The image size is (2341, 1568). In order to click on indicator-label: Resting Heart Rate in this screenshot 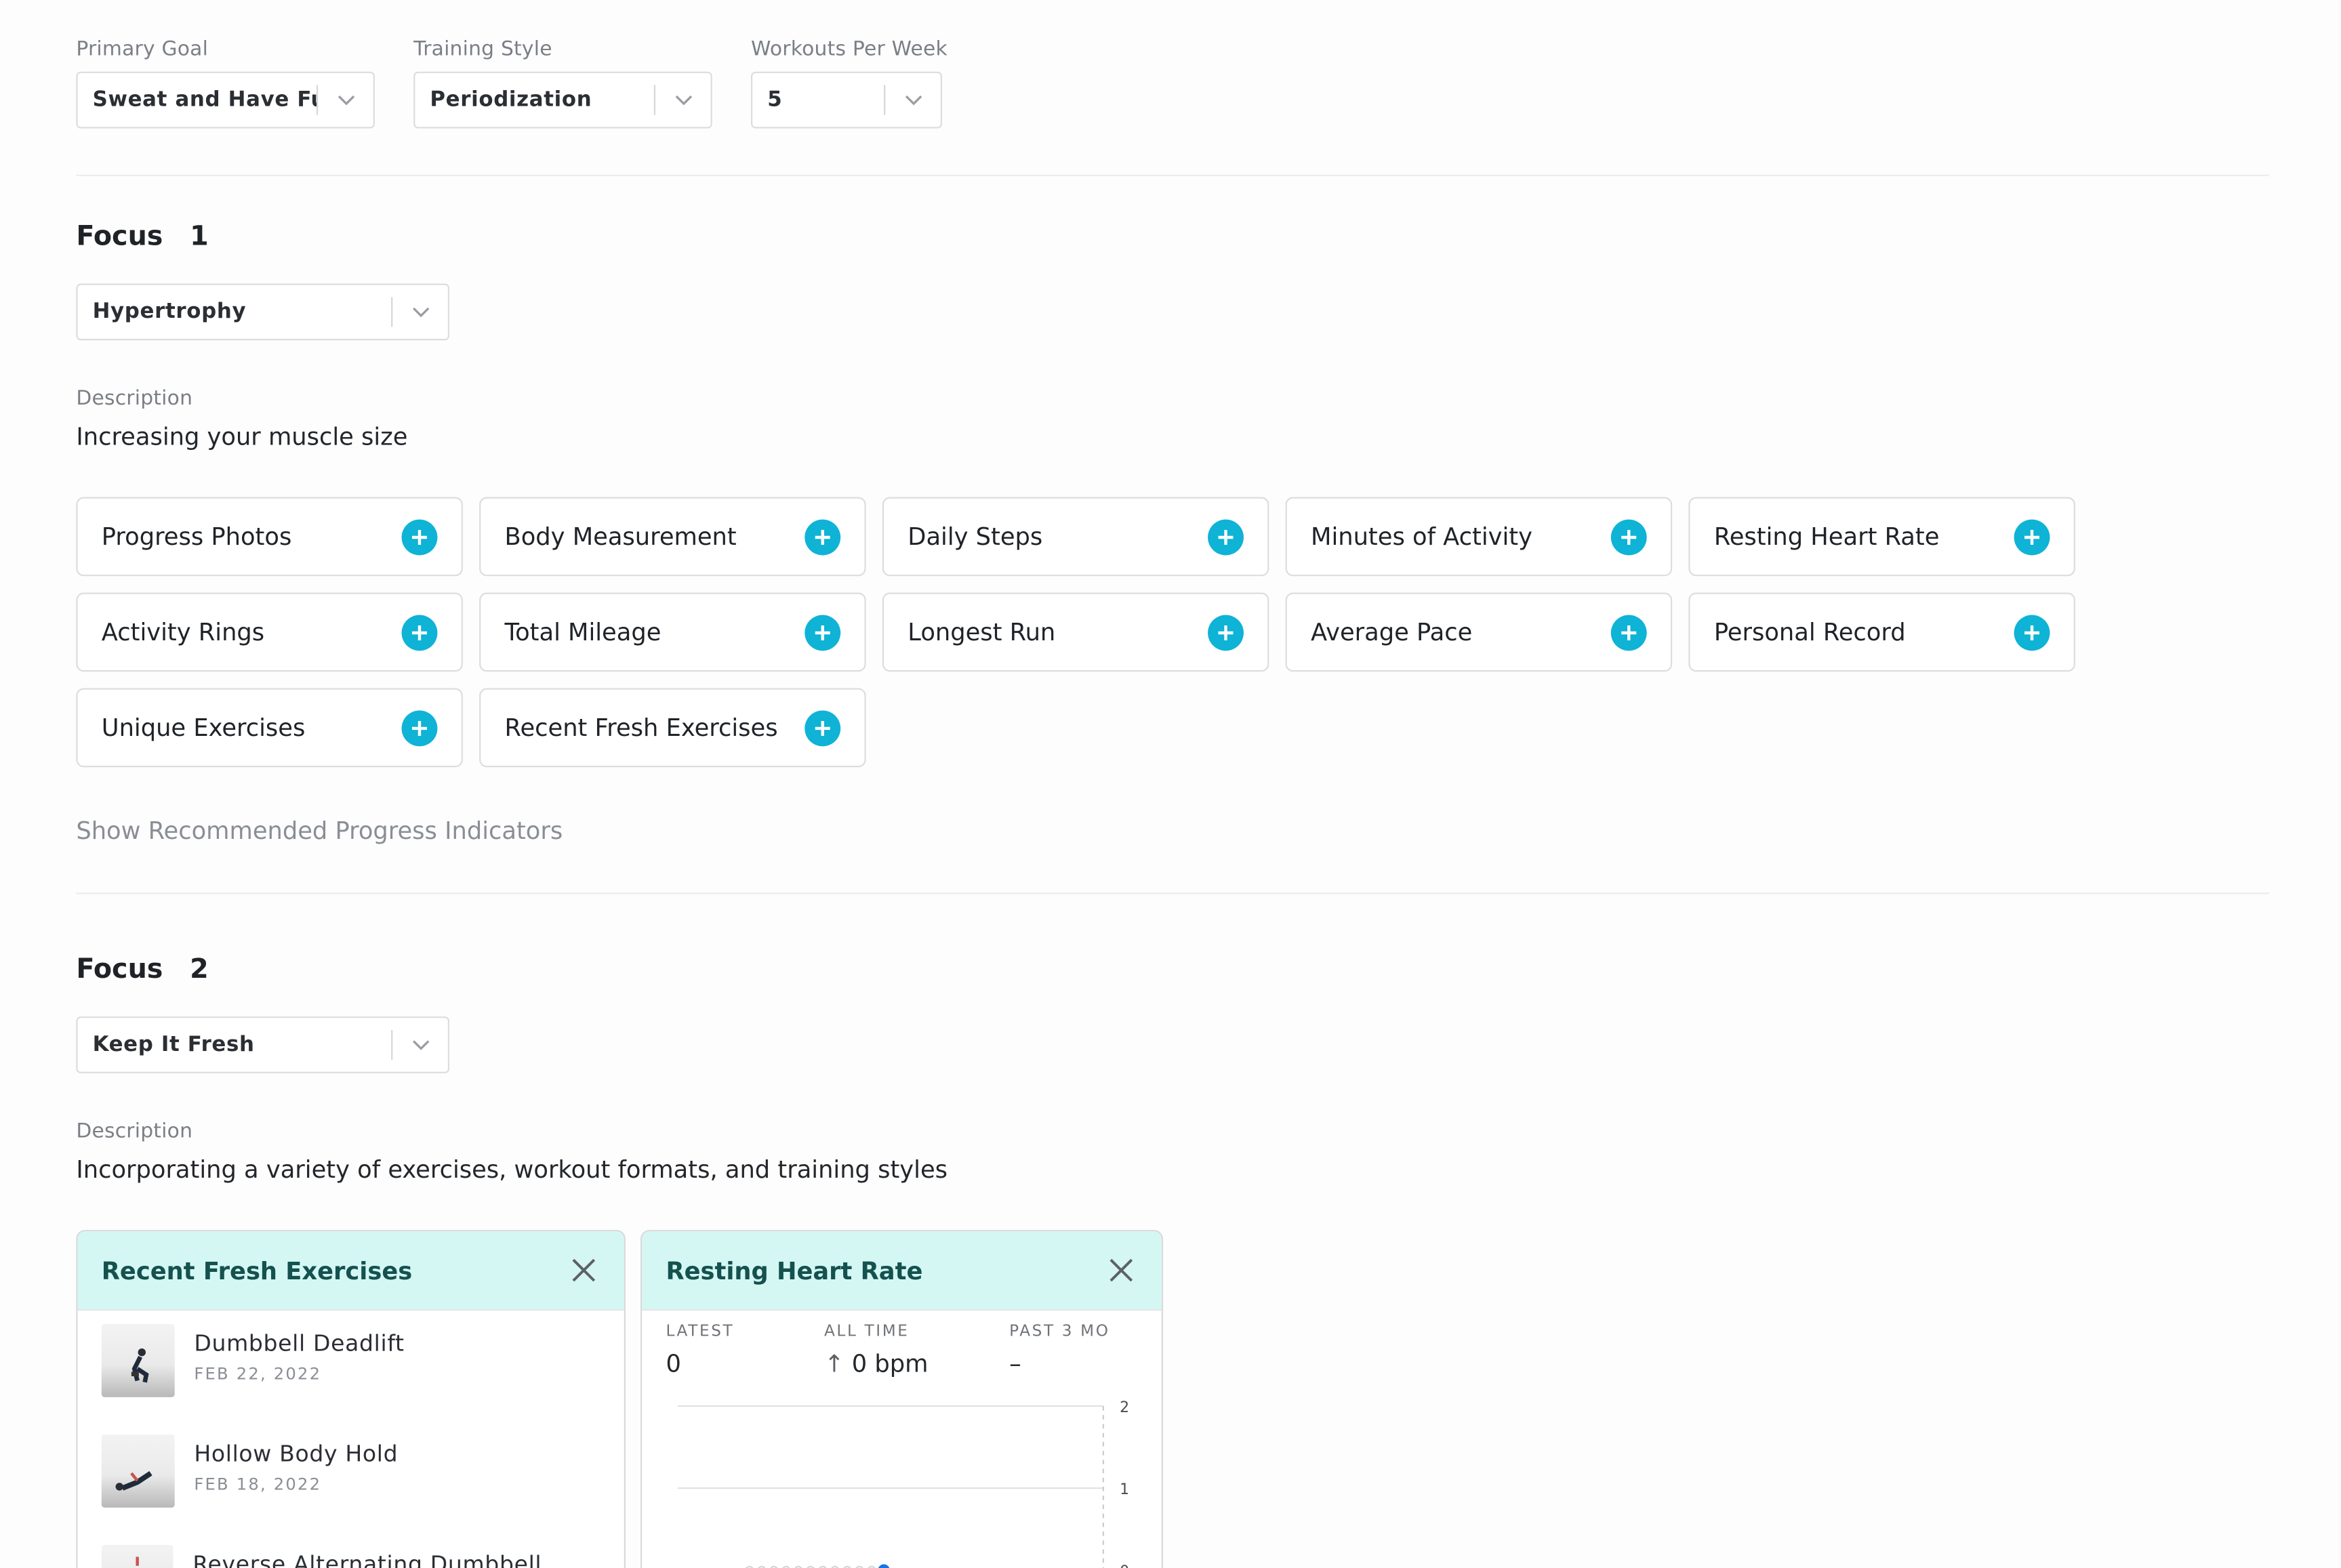, I will do `click(1826, 536)`.